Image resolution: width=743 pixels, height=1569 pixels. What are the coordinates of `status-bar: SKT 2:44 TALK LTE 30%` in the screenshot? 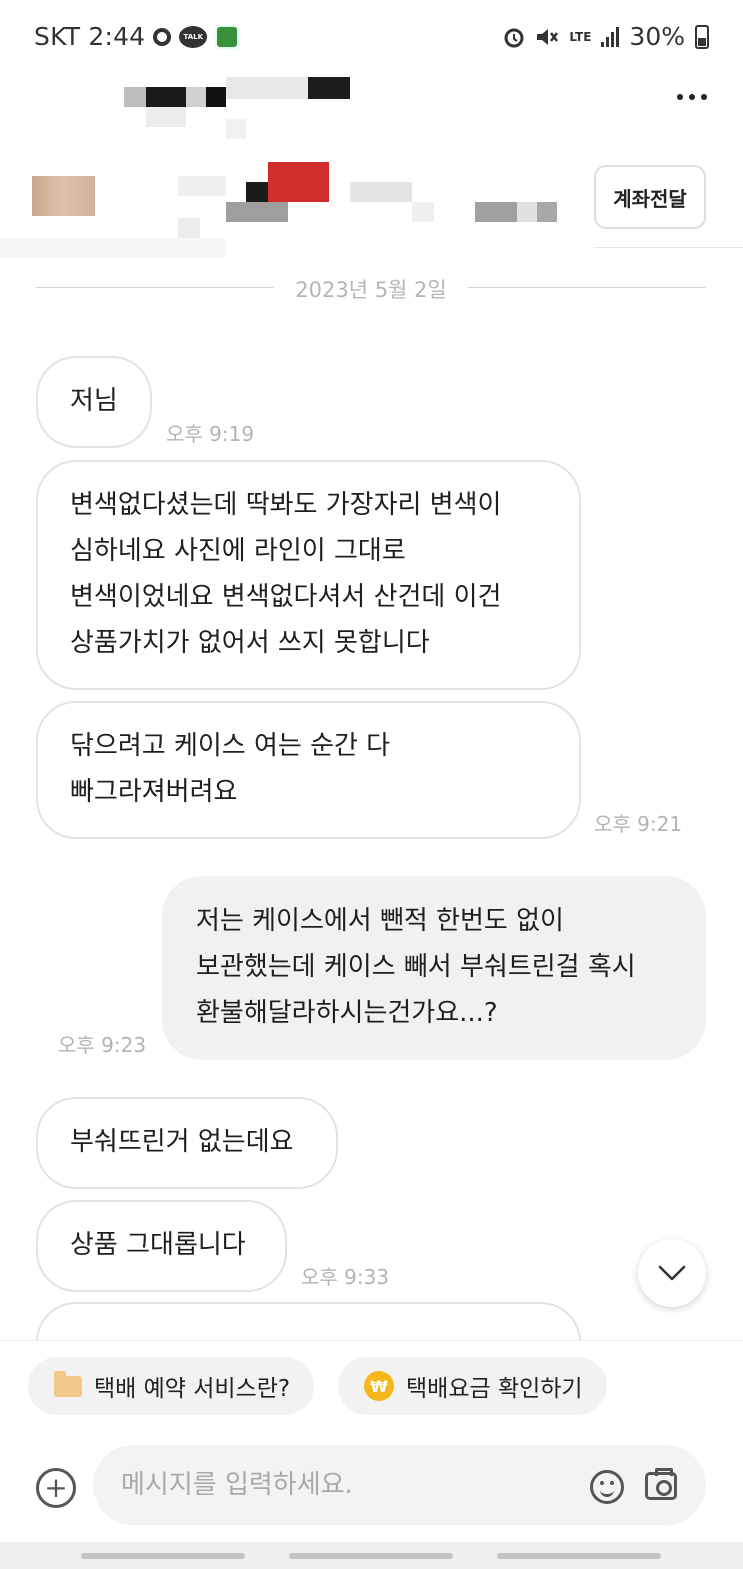 It's located at (371, 36).